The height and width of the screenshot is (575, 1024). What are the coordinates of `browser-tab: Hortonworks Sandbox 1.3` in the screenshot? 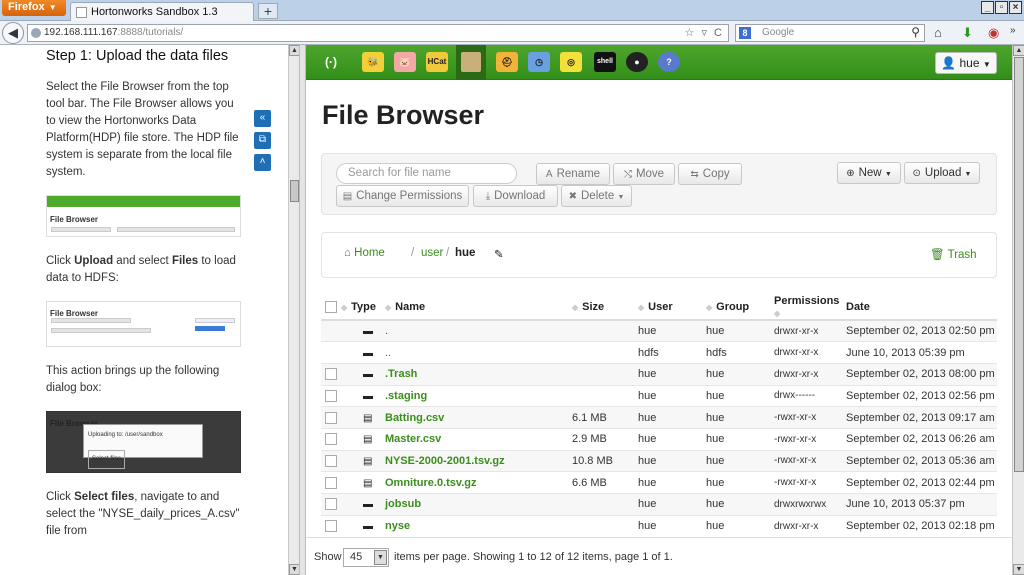 It's located at (162, 11).